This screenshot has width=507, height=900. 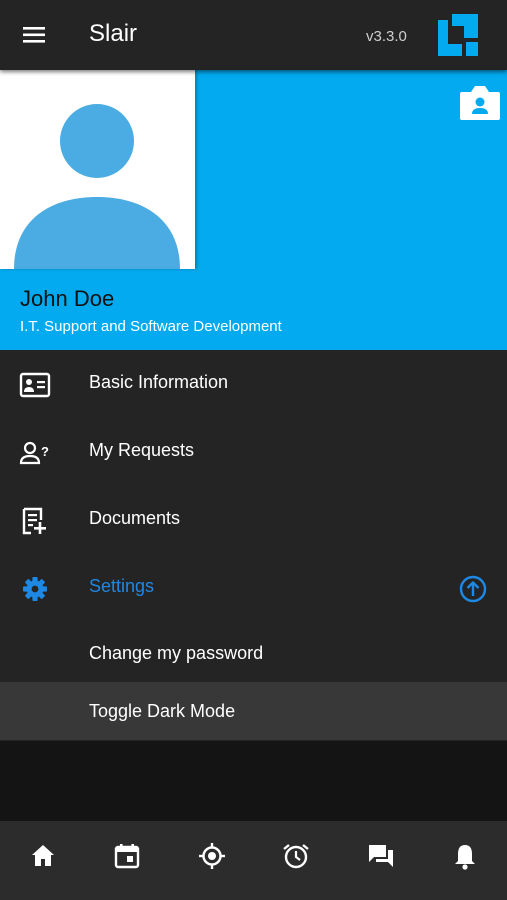 What do you see at coordinates (253, 860) in the screenshot?
I see `bottom-tab-bar` at bounding box center [253, 860].